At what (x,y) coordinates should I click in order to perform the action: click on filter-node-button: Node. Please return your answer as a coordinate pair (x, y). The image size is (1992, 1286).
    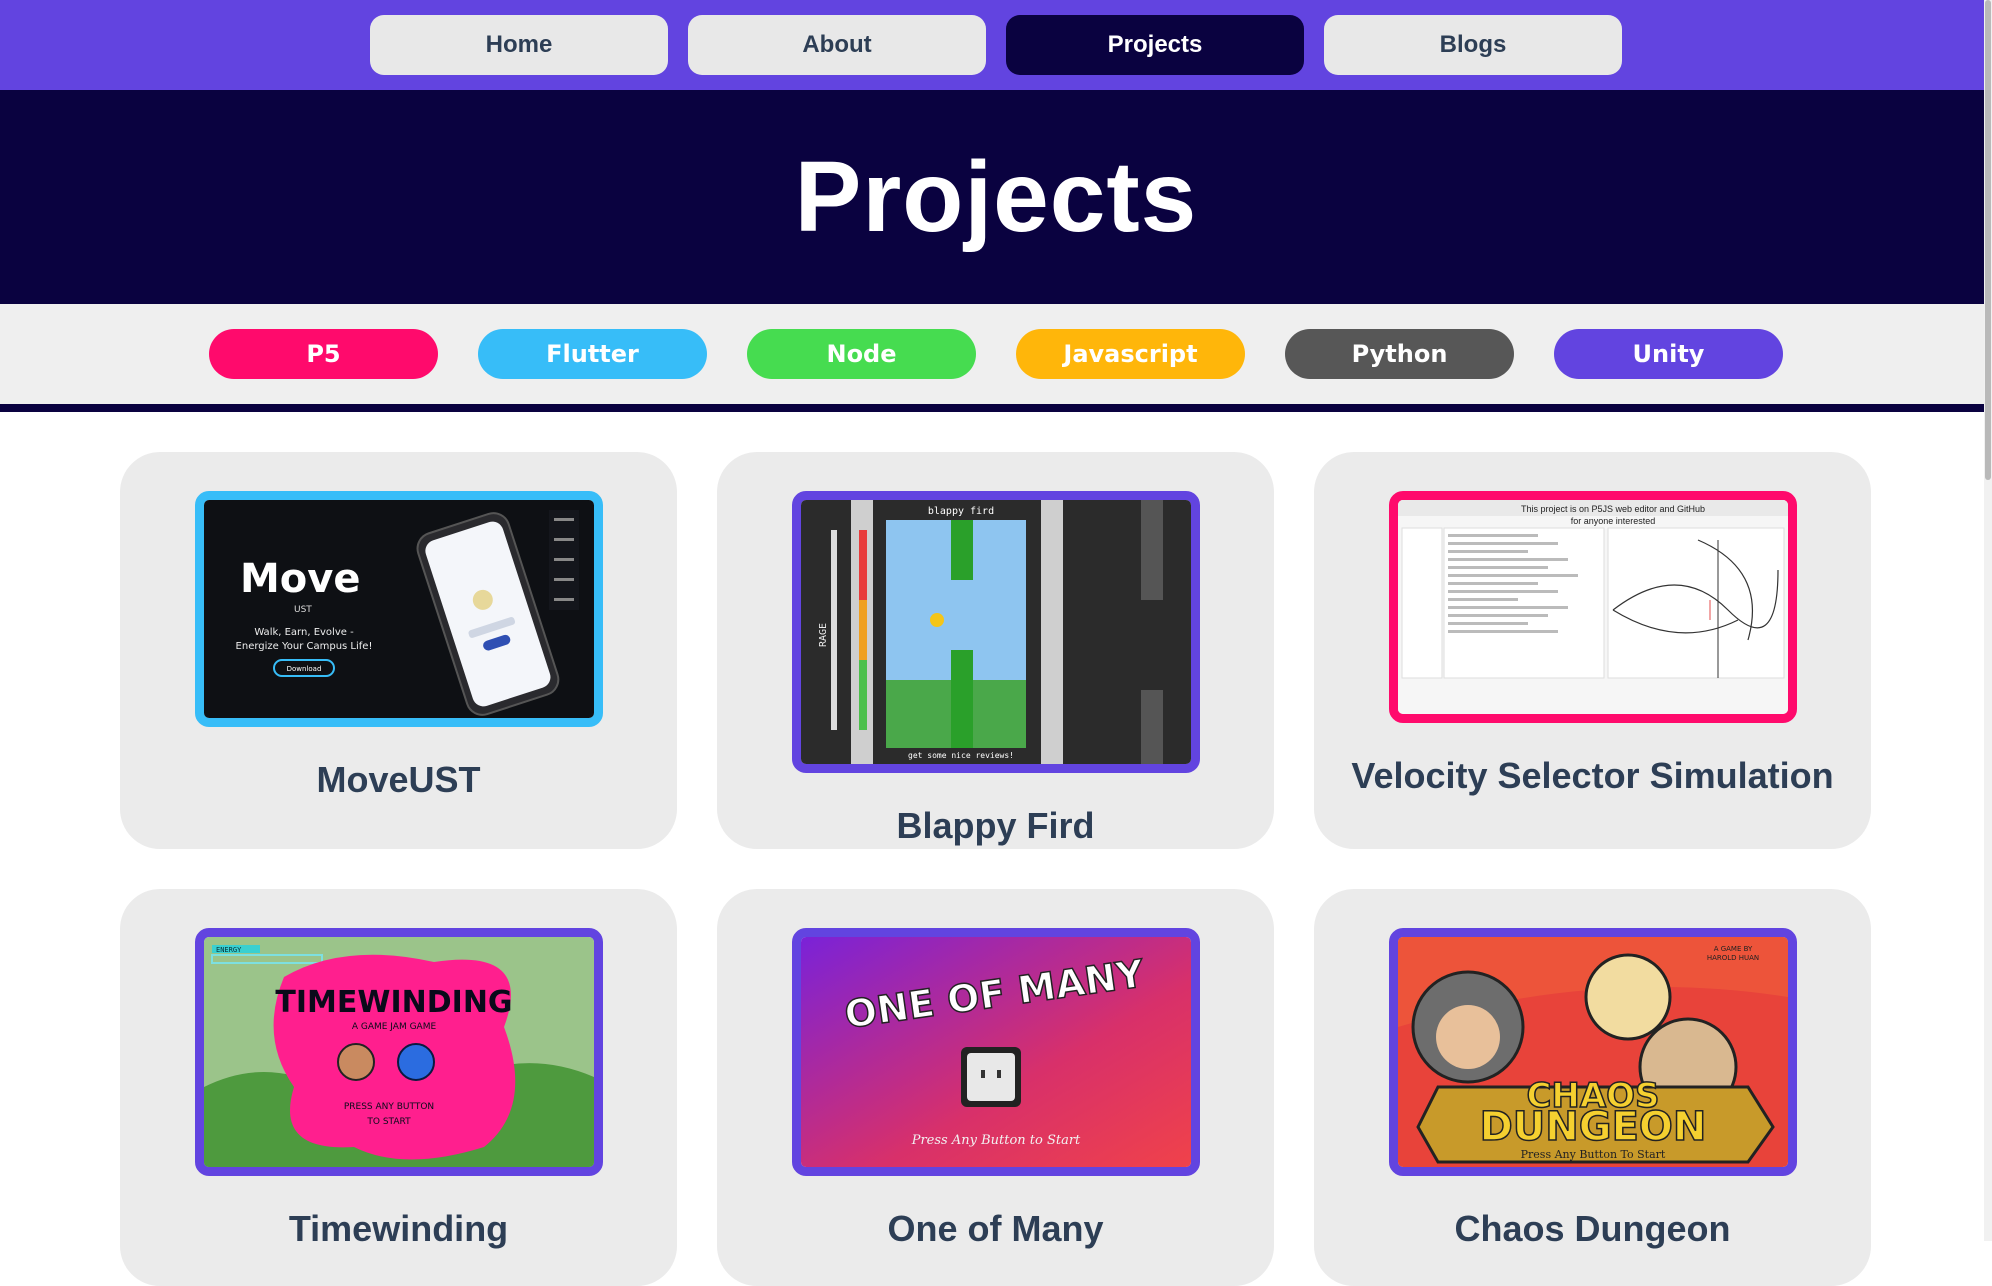
    Looking at the image, I should click on (861, 354).